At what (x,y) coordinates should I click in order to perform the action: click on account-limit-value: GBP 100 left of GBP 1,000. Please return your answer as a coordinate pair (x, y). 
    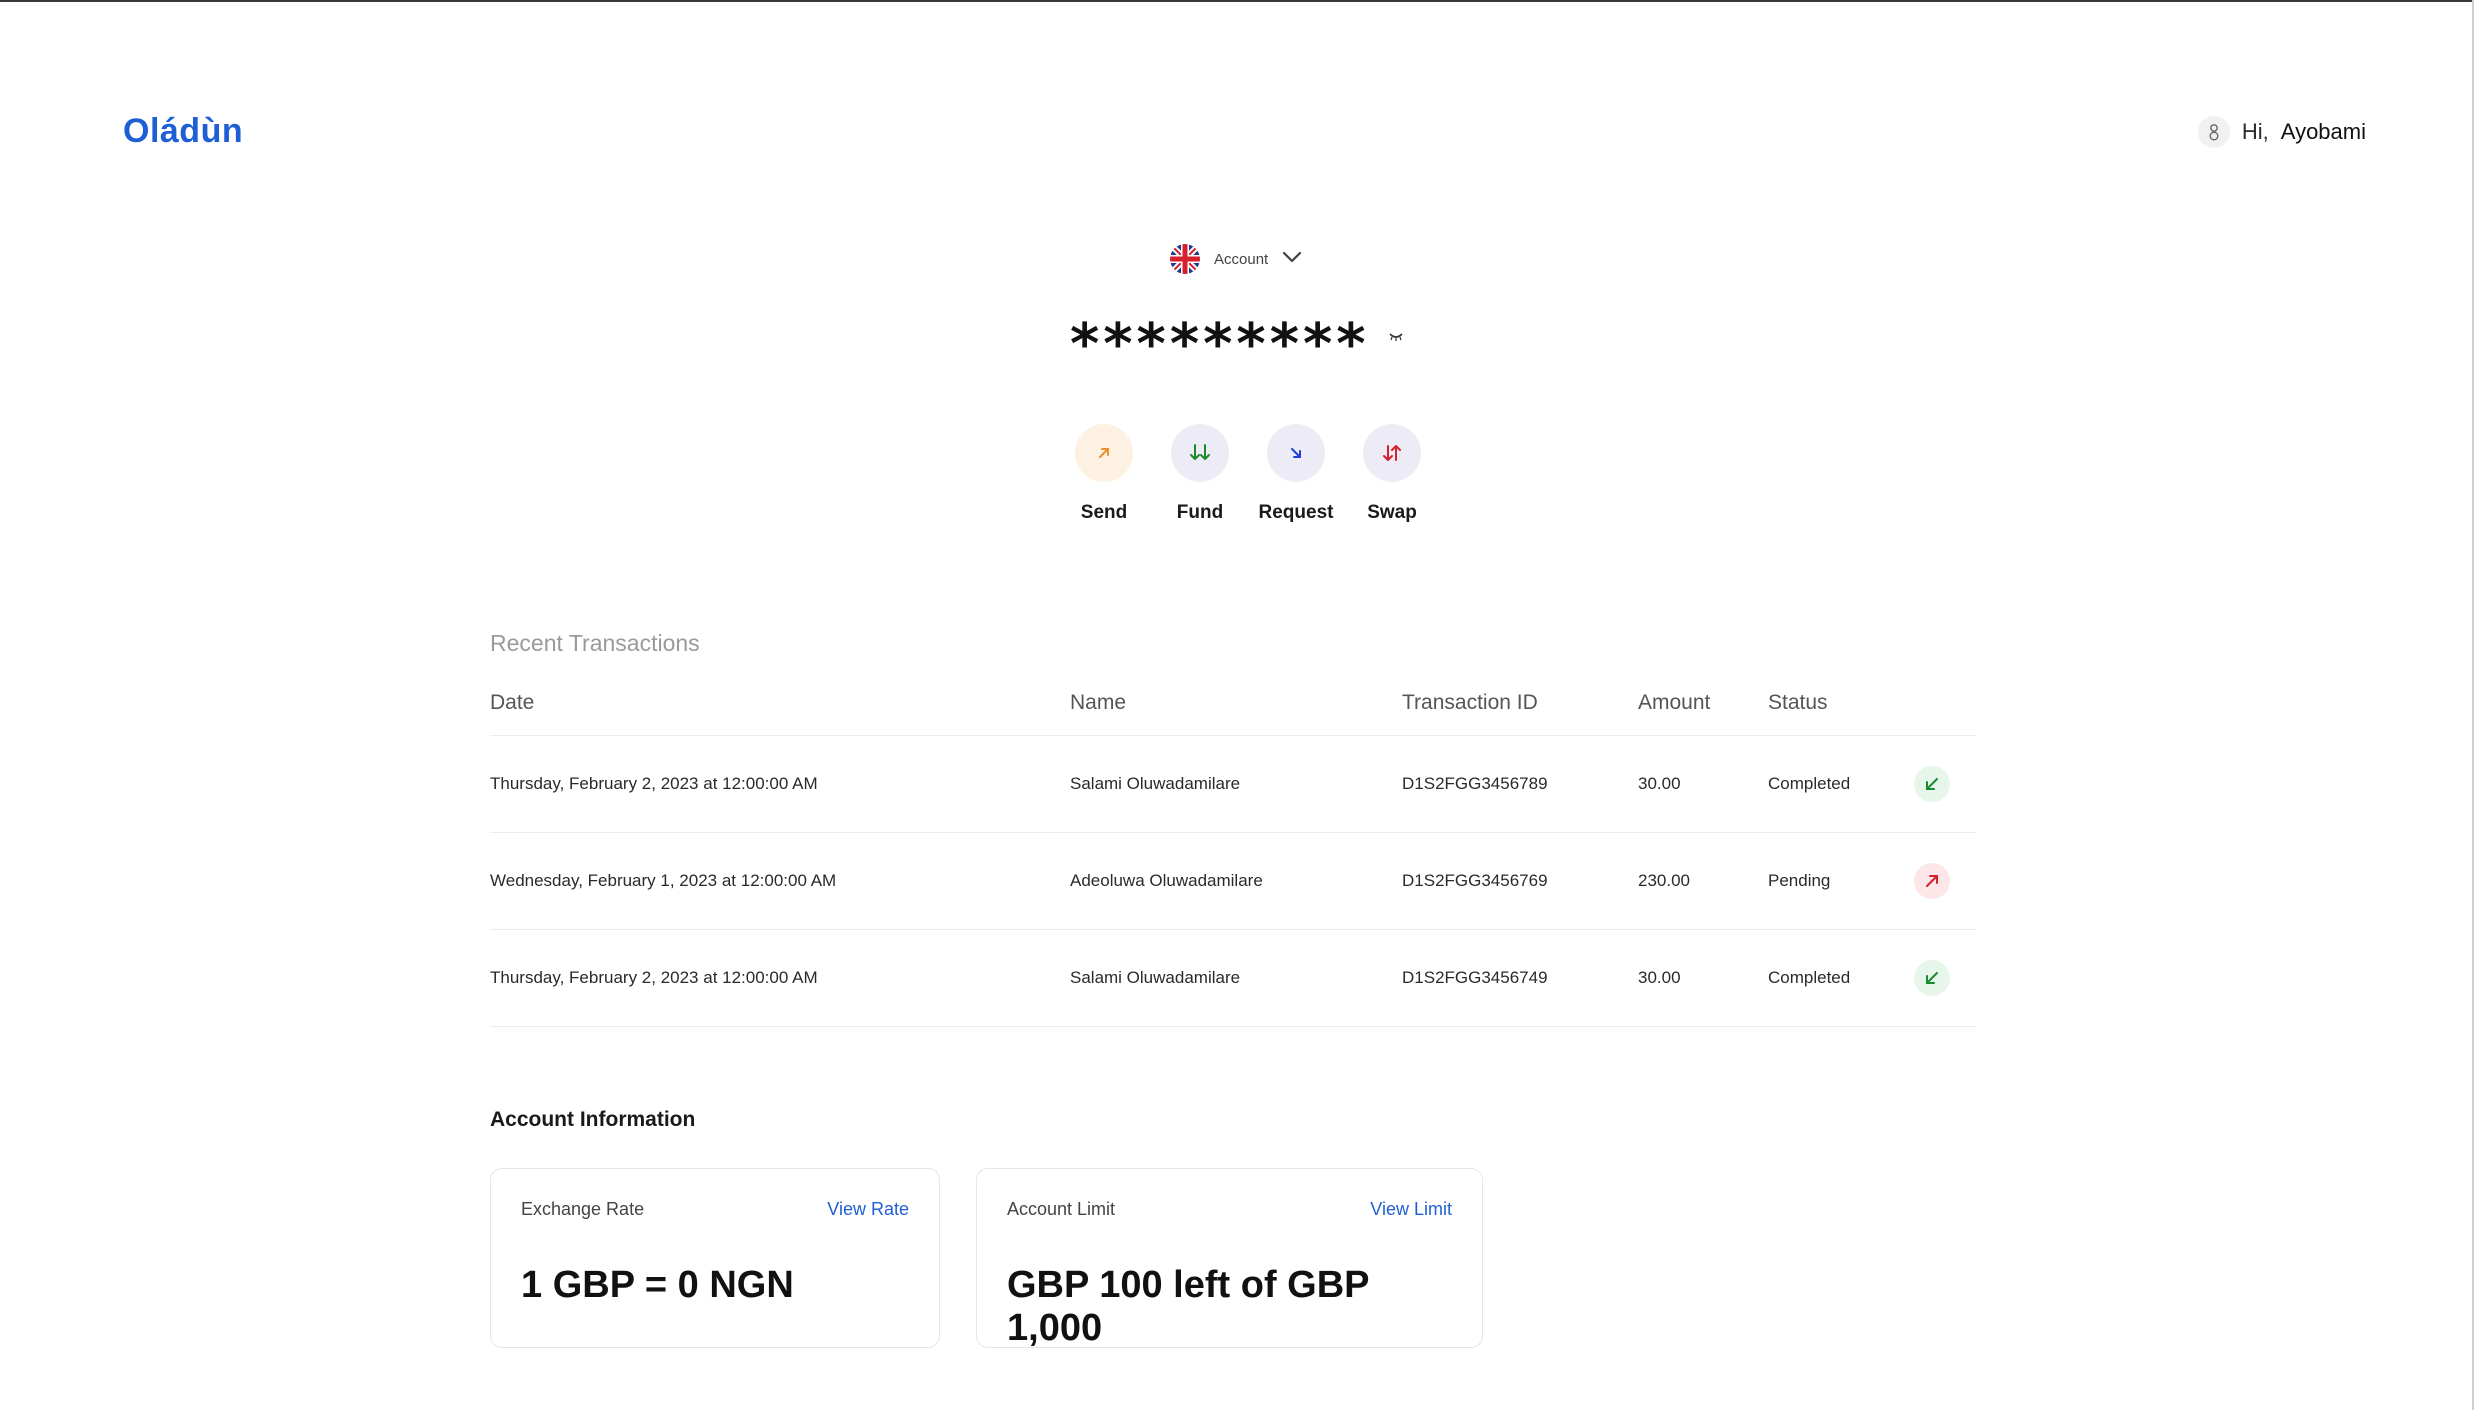
    Looking at the image, I should click on (1188, 1306).